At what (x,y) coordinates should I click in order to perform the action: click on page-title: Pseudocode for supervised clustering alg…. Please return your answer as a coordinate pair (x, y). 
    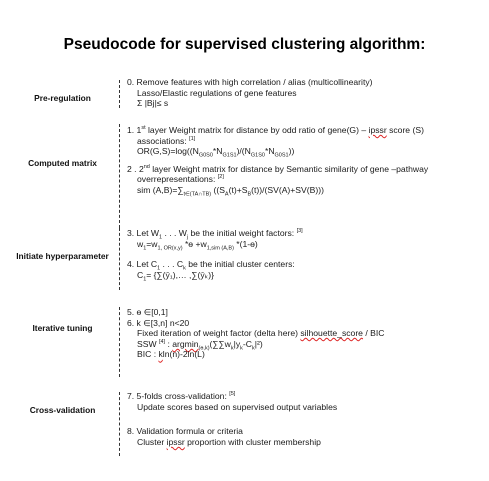
    Looking at the image, I should click on (244, 44).